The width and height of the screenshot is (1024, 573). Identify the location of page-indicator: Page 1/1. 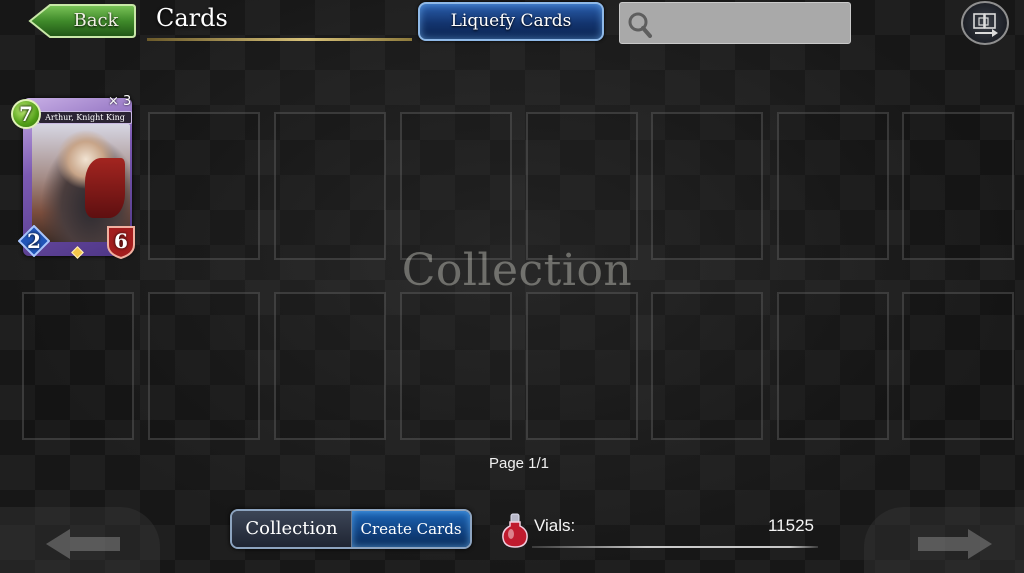
(519, 463).